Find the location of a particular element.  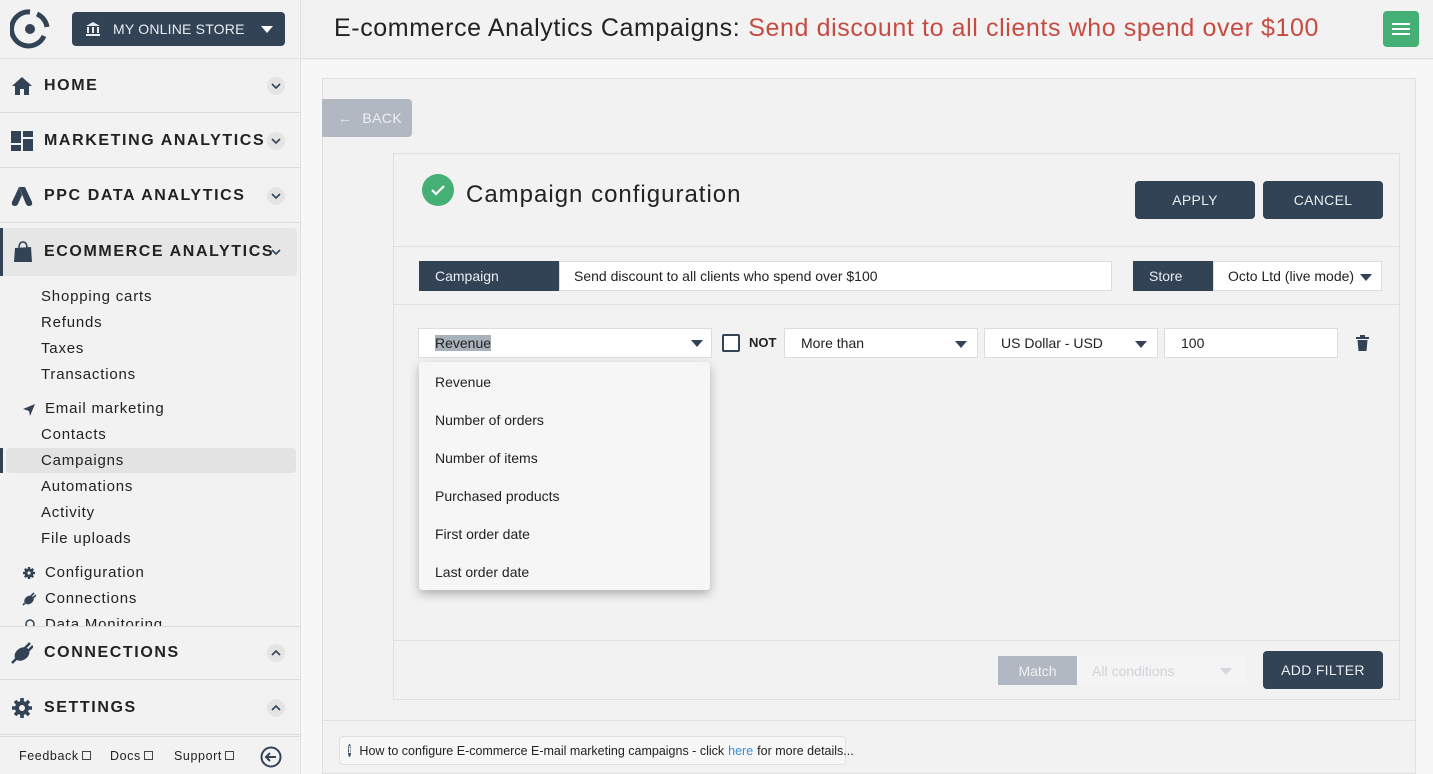

nav-section-connections: CONNECTIONS is located at coordinates (150, 653).